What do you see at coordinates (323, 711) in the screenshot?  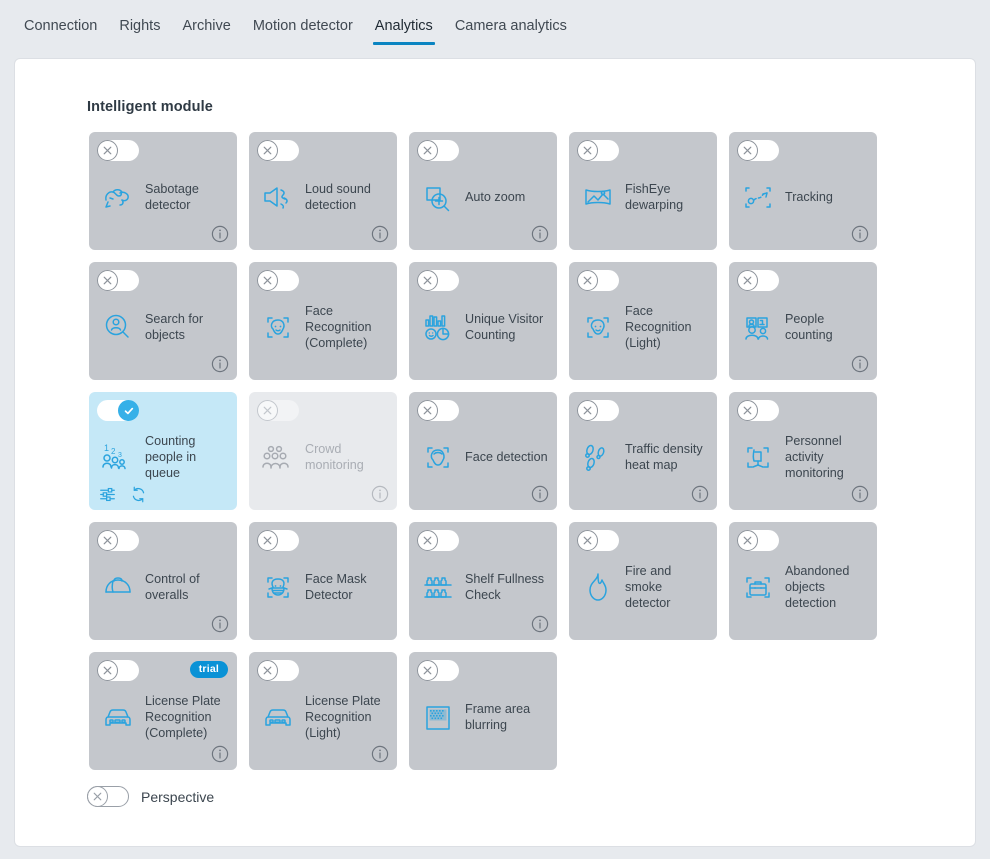 I see `module-card: License Plate Recognition (Light)` at bounding box center [323, 711].